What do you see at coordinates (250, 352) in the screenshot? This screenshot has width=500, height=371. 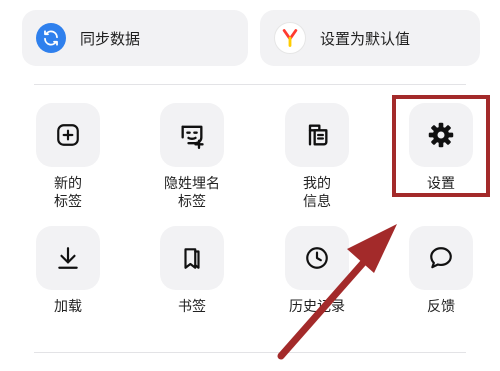 I see `bottom-divider` at bounding box center [250, 352].